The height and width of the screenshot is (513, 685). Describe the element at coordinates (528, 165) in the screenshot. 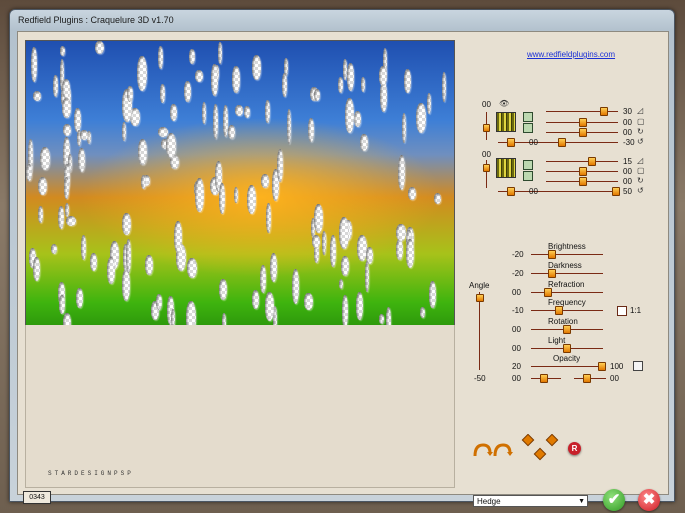

I see `light2-mode-icon` at that location.